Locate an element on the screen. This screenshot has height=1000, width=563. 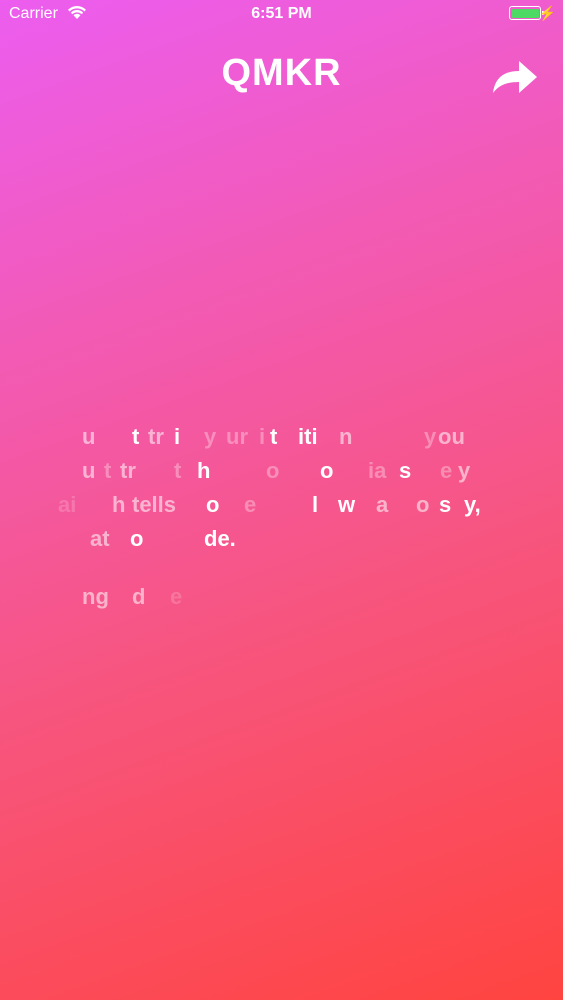
quote-fragment: w is located at coordinates (347, 504).